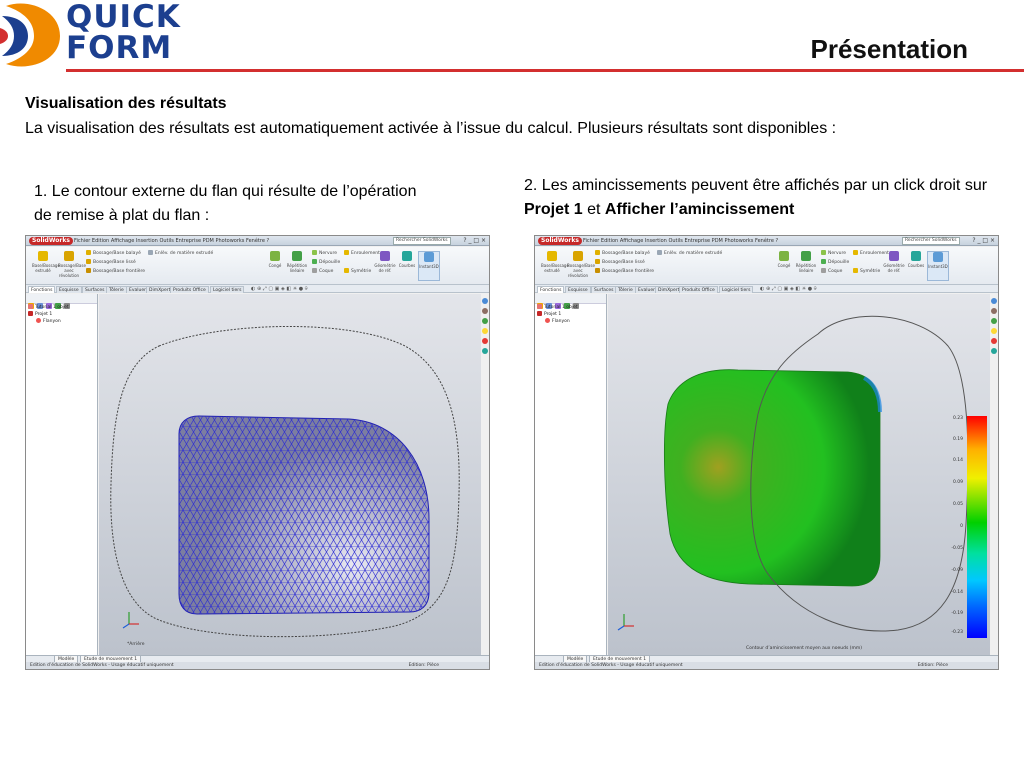  Describe the element at coordinates (977, 527) in the screenshot. I see `legend-color-bar` at that location.